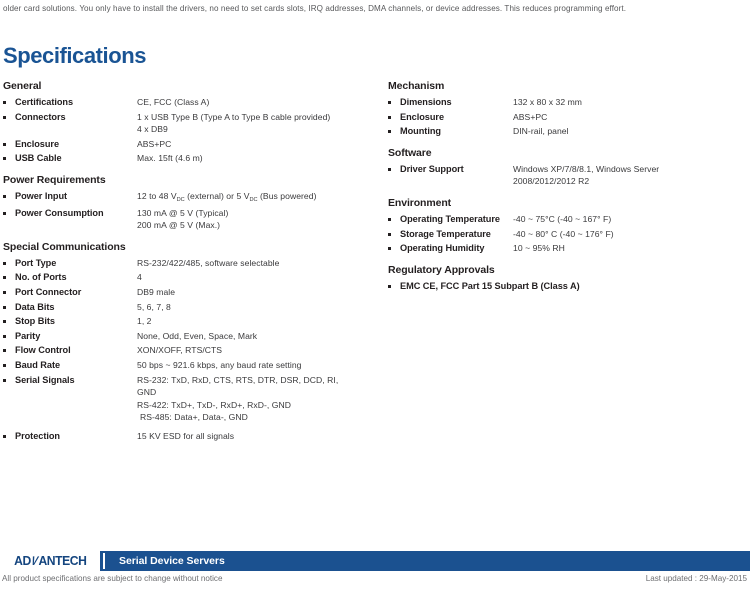 The image size is (750, 591). What do you see at coordinates (568, 102) in the screenshot?
I see `spec-row: Dimensions 132 x 80 x 32 mm` at bounding box center [568, 102].